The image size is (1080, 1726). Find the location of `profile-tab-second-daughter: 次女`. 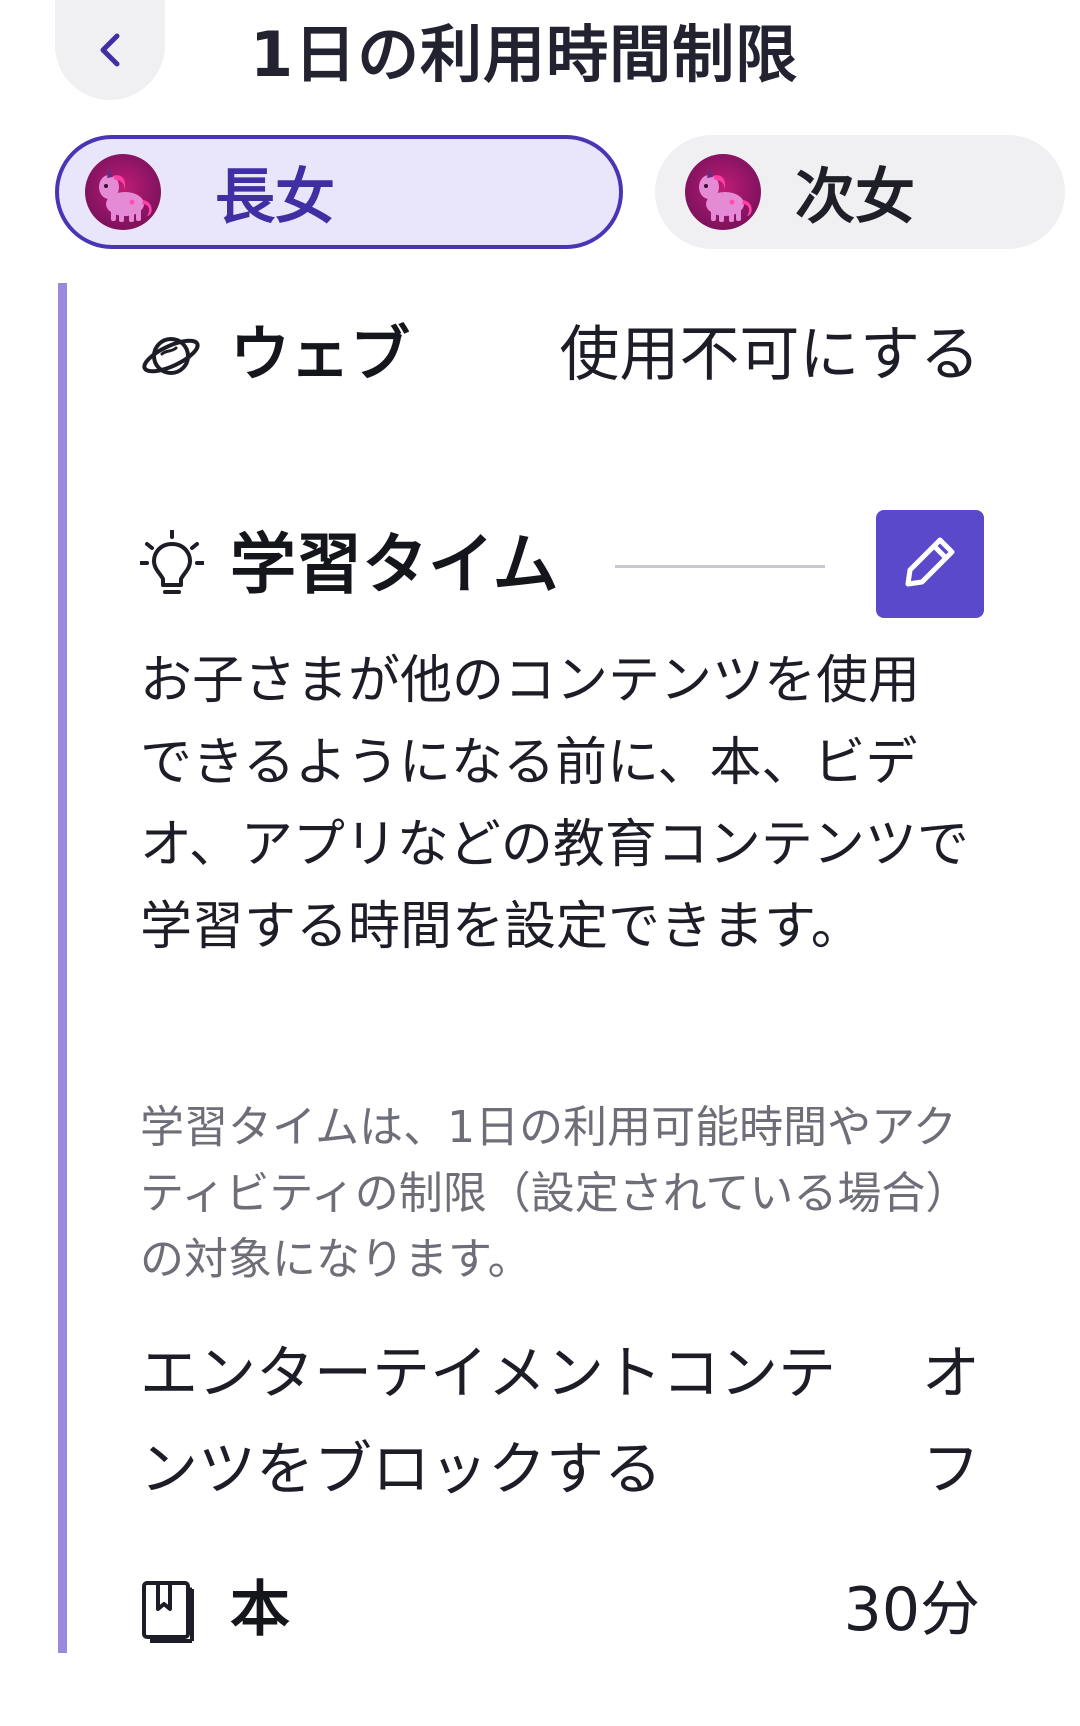

profile-tab-second-daughter: 次女 is located at coordinates (860, 192).